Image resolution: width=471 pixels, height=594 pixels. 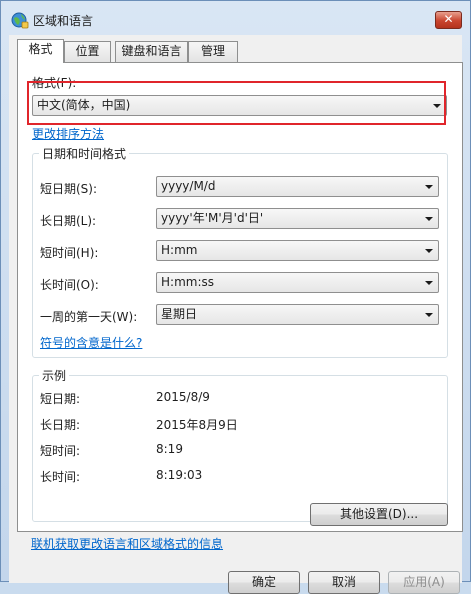 What do you see at coordinates (60, 399) in the screenshot?
I see `example-short-date-label: 短日期:` at bounding box center [60, 399].